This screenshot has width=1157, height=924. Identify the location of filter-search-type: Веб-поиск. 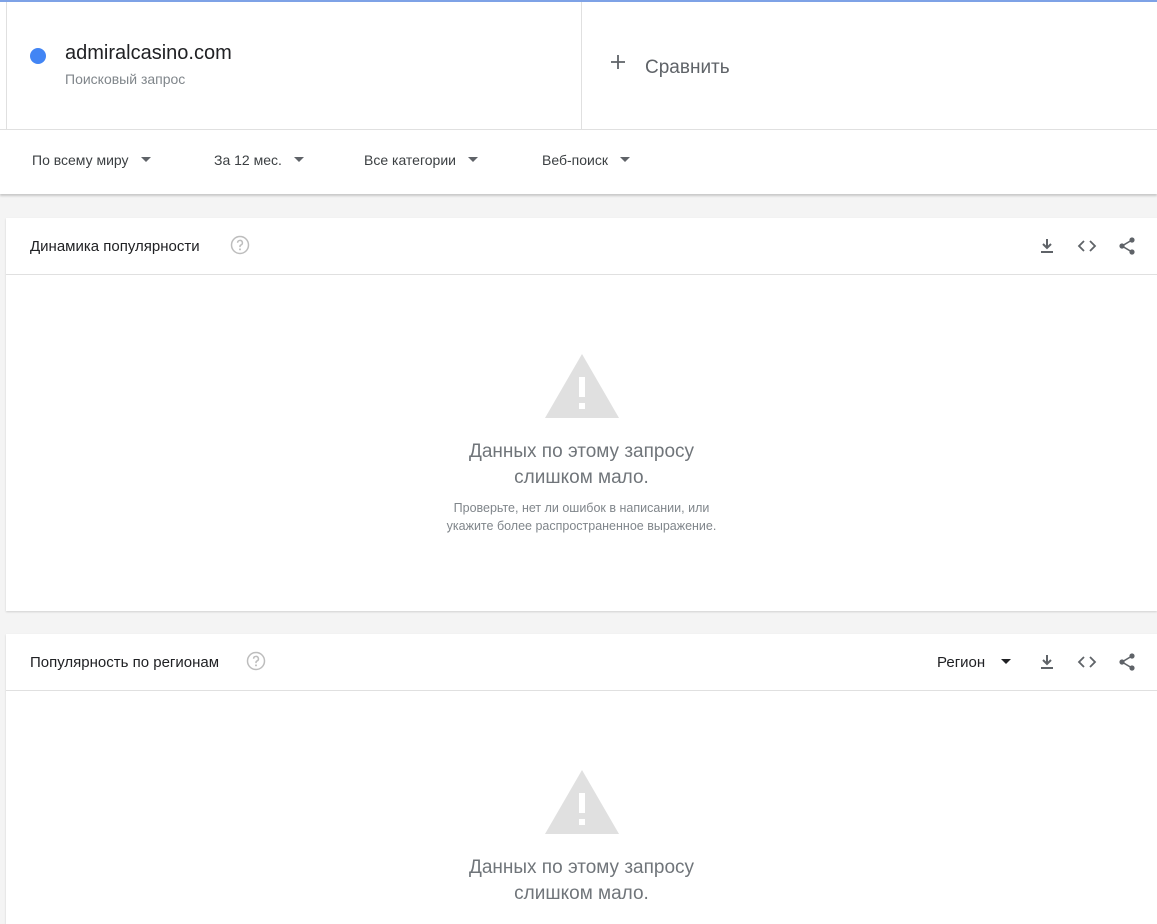
(586, 162).